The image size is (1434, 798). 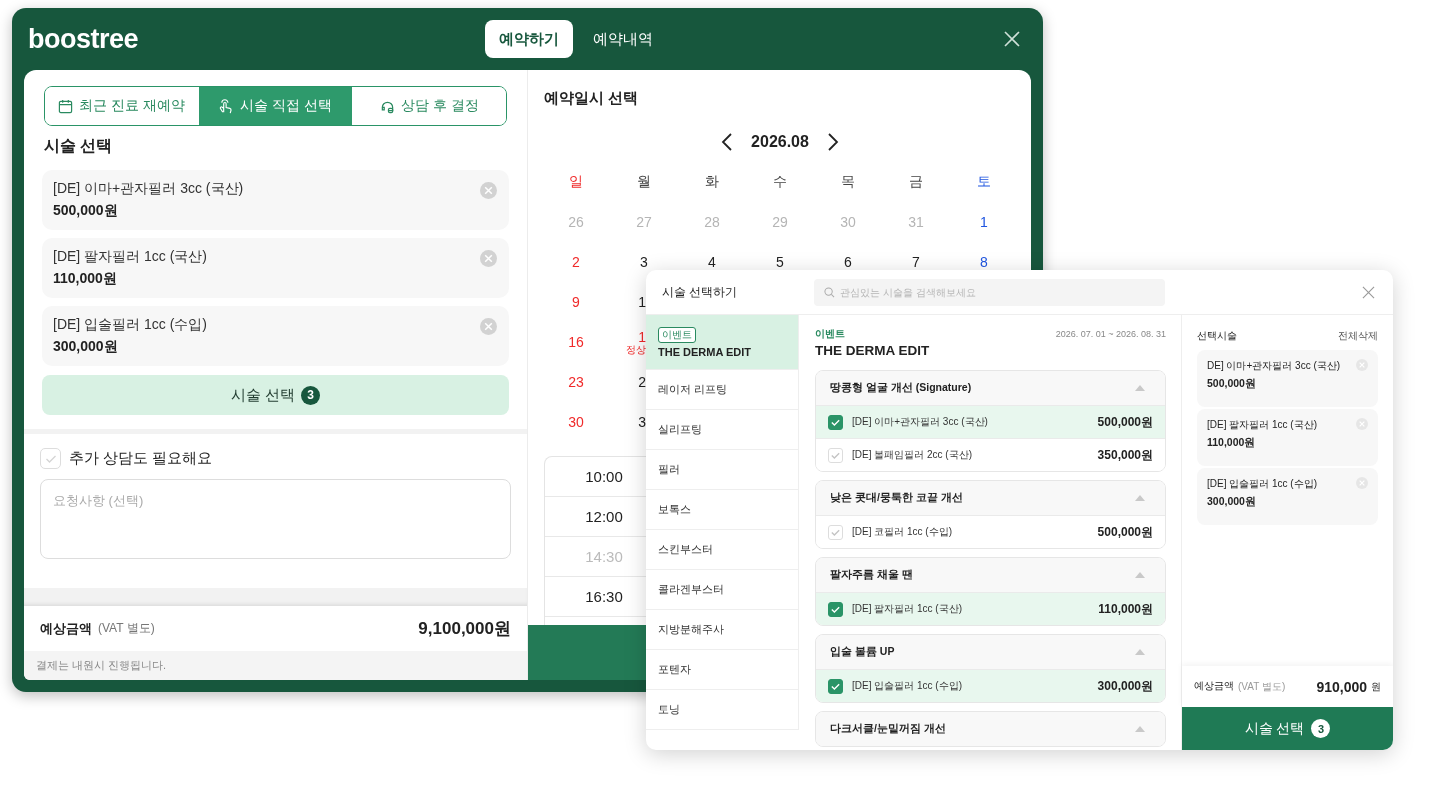 I want to click on treatment-option: [DE] 입술필러 1cc (수입) 300,000원, so click(x=990, y=685).